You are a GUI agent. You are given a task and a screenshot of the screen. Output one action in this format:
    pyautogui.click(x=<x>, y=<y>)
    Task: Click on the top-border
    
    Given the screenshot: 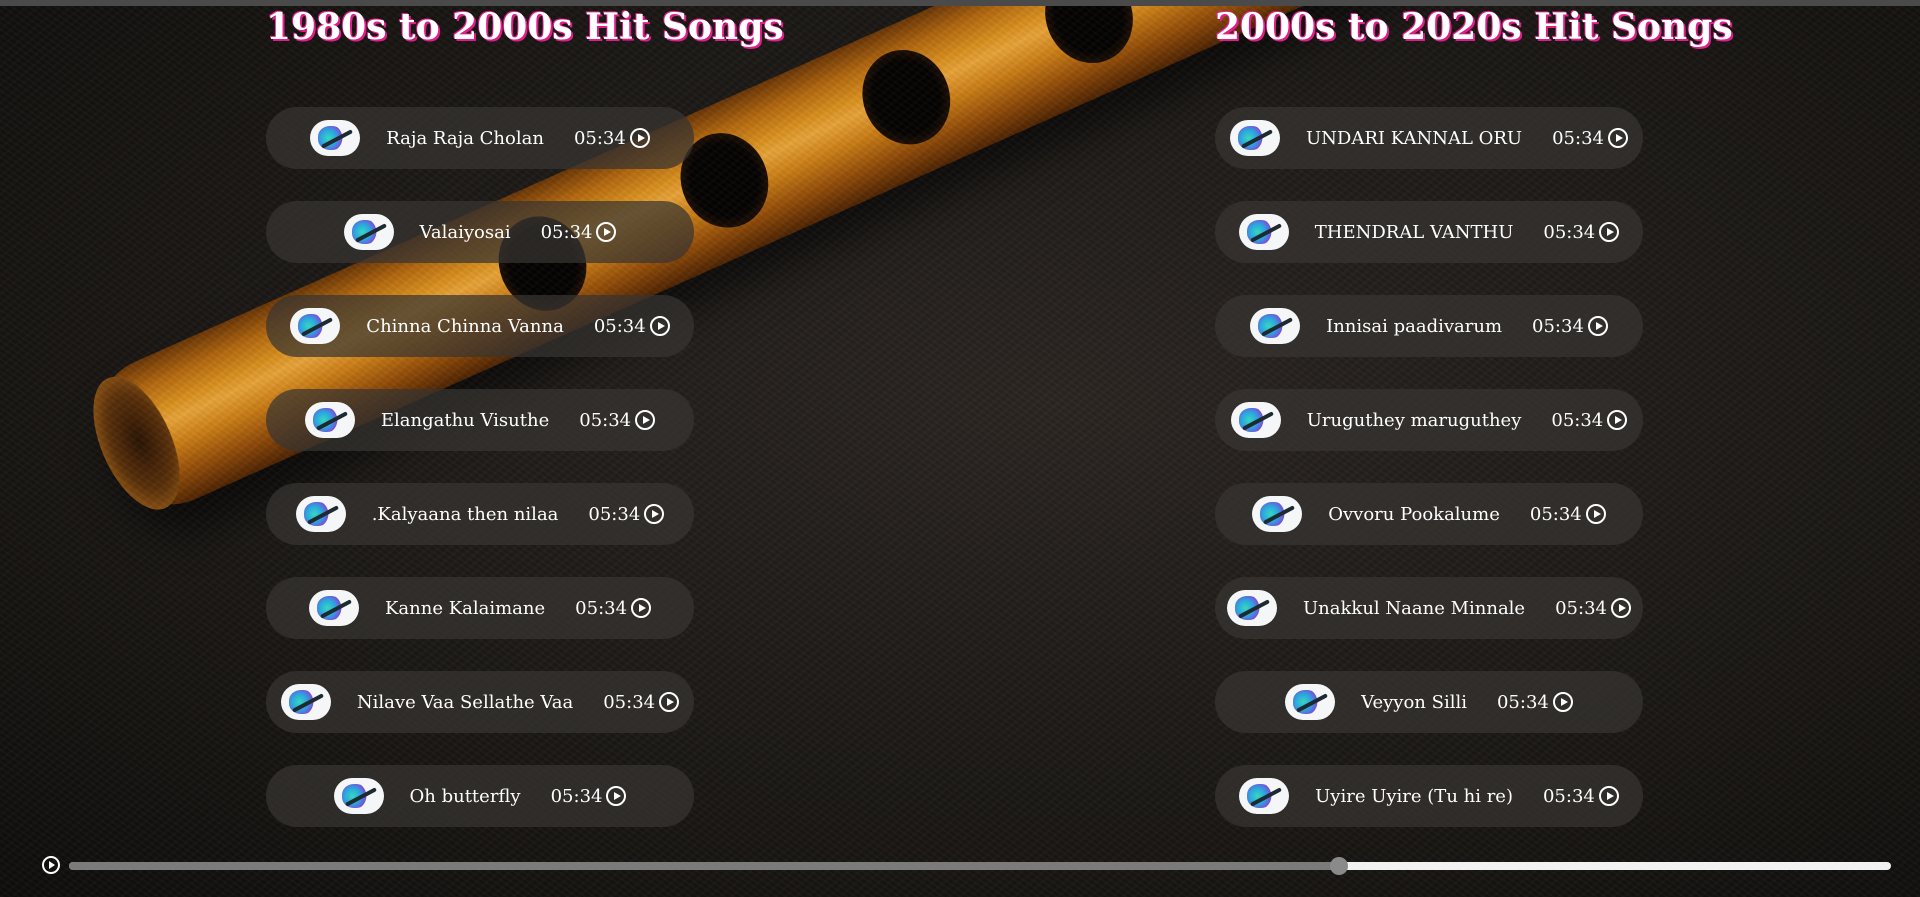 What is the action you would take?
    pyautogui.click(x=960, y=3)
    